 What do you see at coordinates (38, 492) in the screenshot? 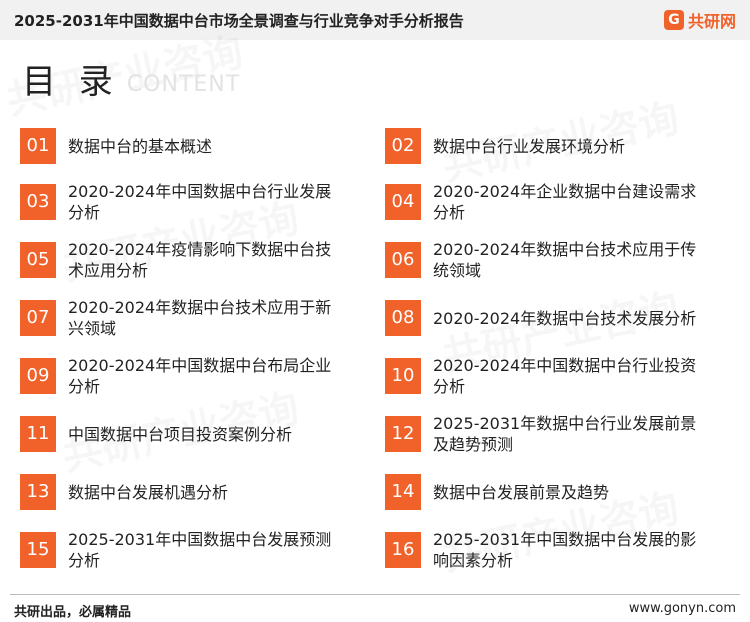
I see `toc-number-badge: 13` at bounding box center [38, 492].